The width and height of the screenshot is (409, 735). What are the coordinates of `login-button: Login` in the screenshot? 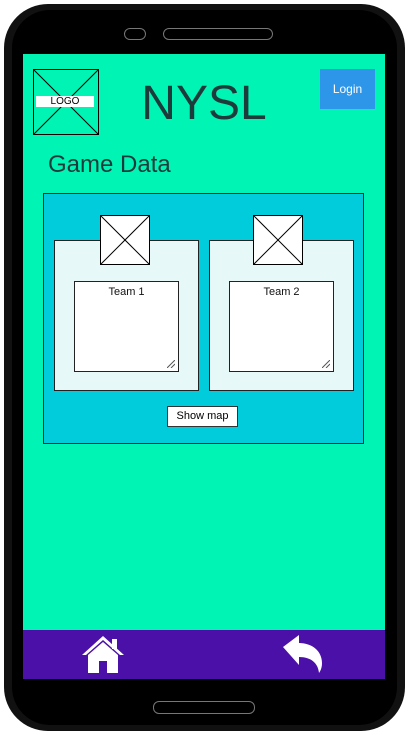 It's located at (347, 89).